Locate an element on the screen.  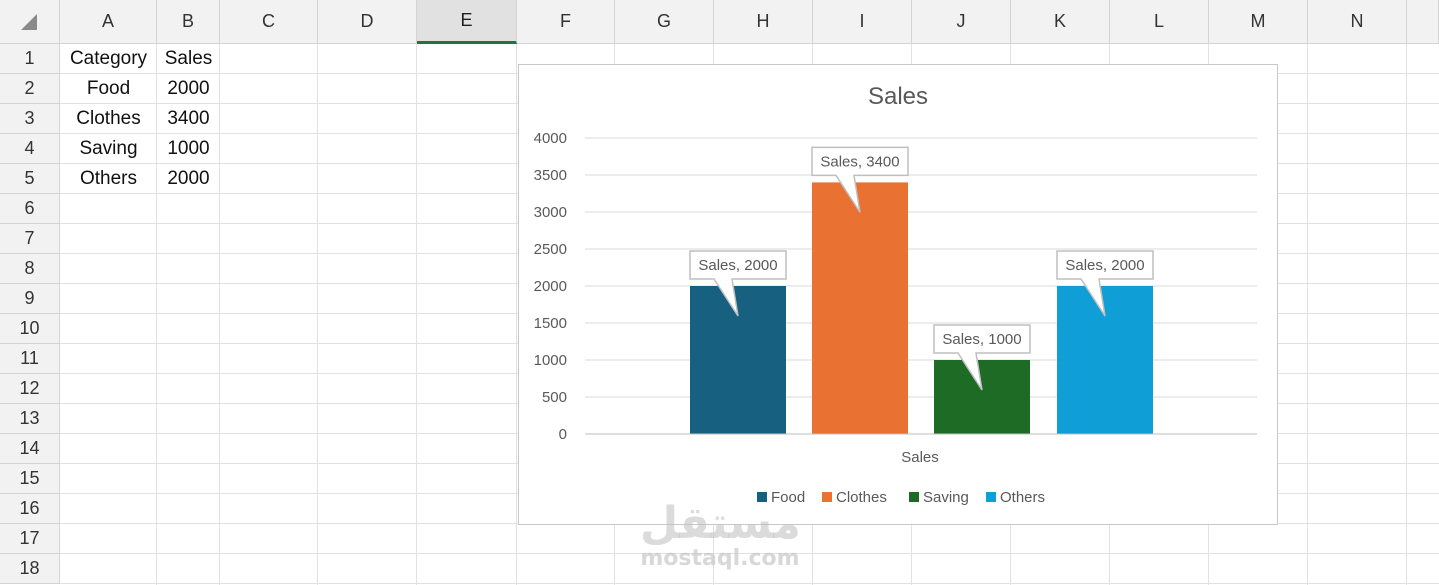
legend-label-saving: Saving is located at coordinates (946, 497).